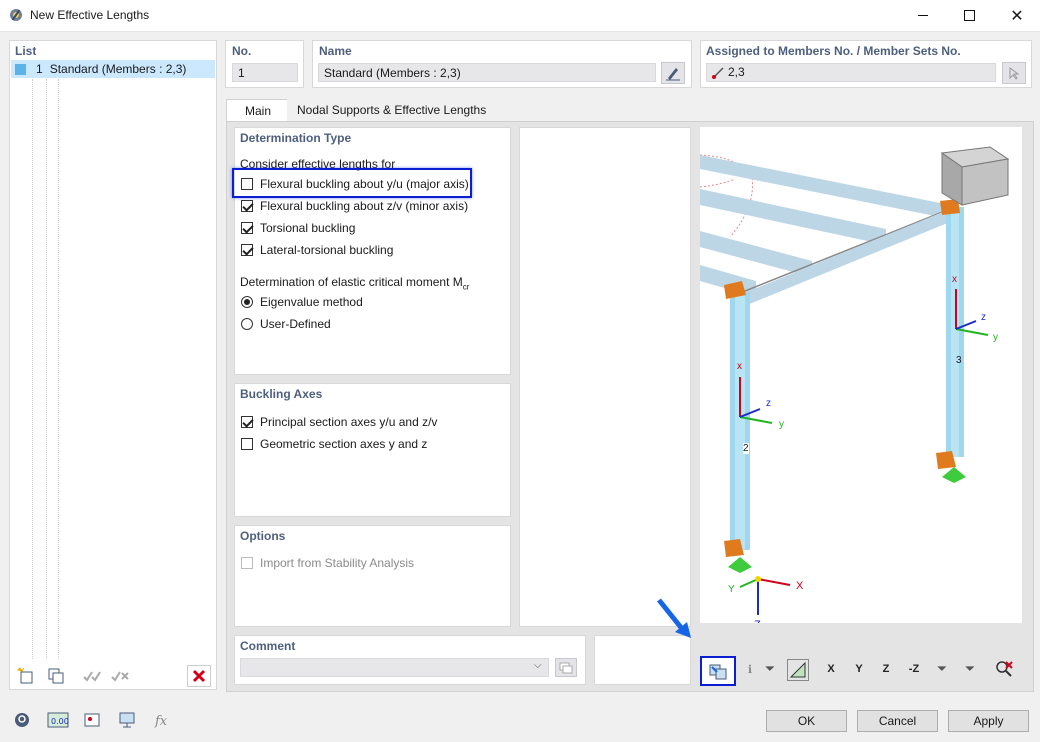 The height and width of the screenshot is (742, 1040). Describe the element at coordinates (265, 72) in the screenshot. I see `no-input: 1` at that location.